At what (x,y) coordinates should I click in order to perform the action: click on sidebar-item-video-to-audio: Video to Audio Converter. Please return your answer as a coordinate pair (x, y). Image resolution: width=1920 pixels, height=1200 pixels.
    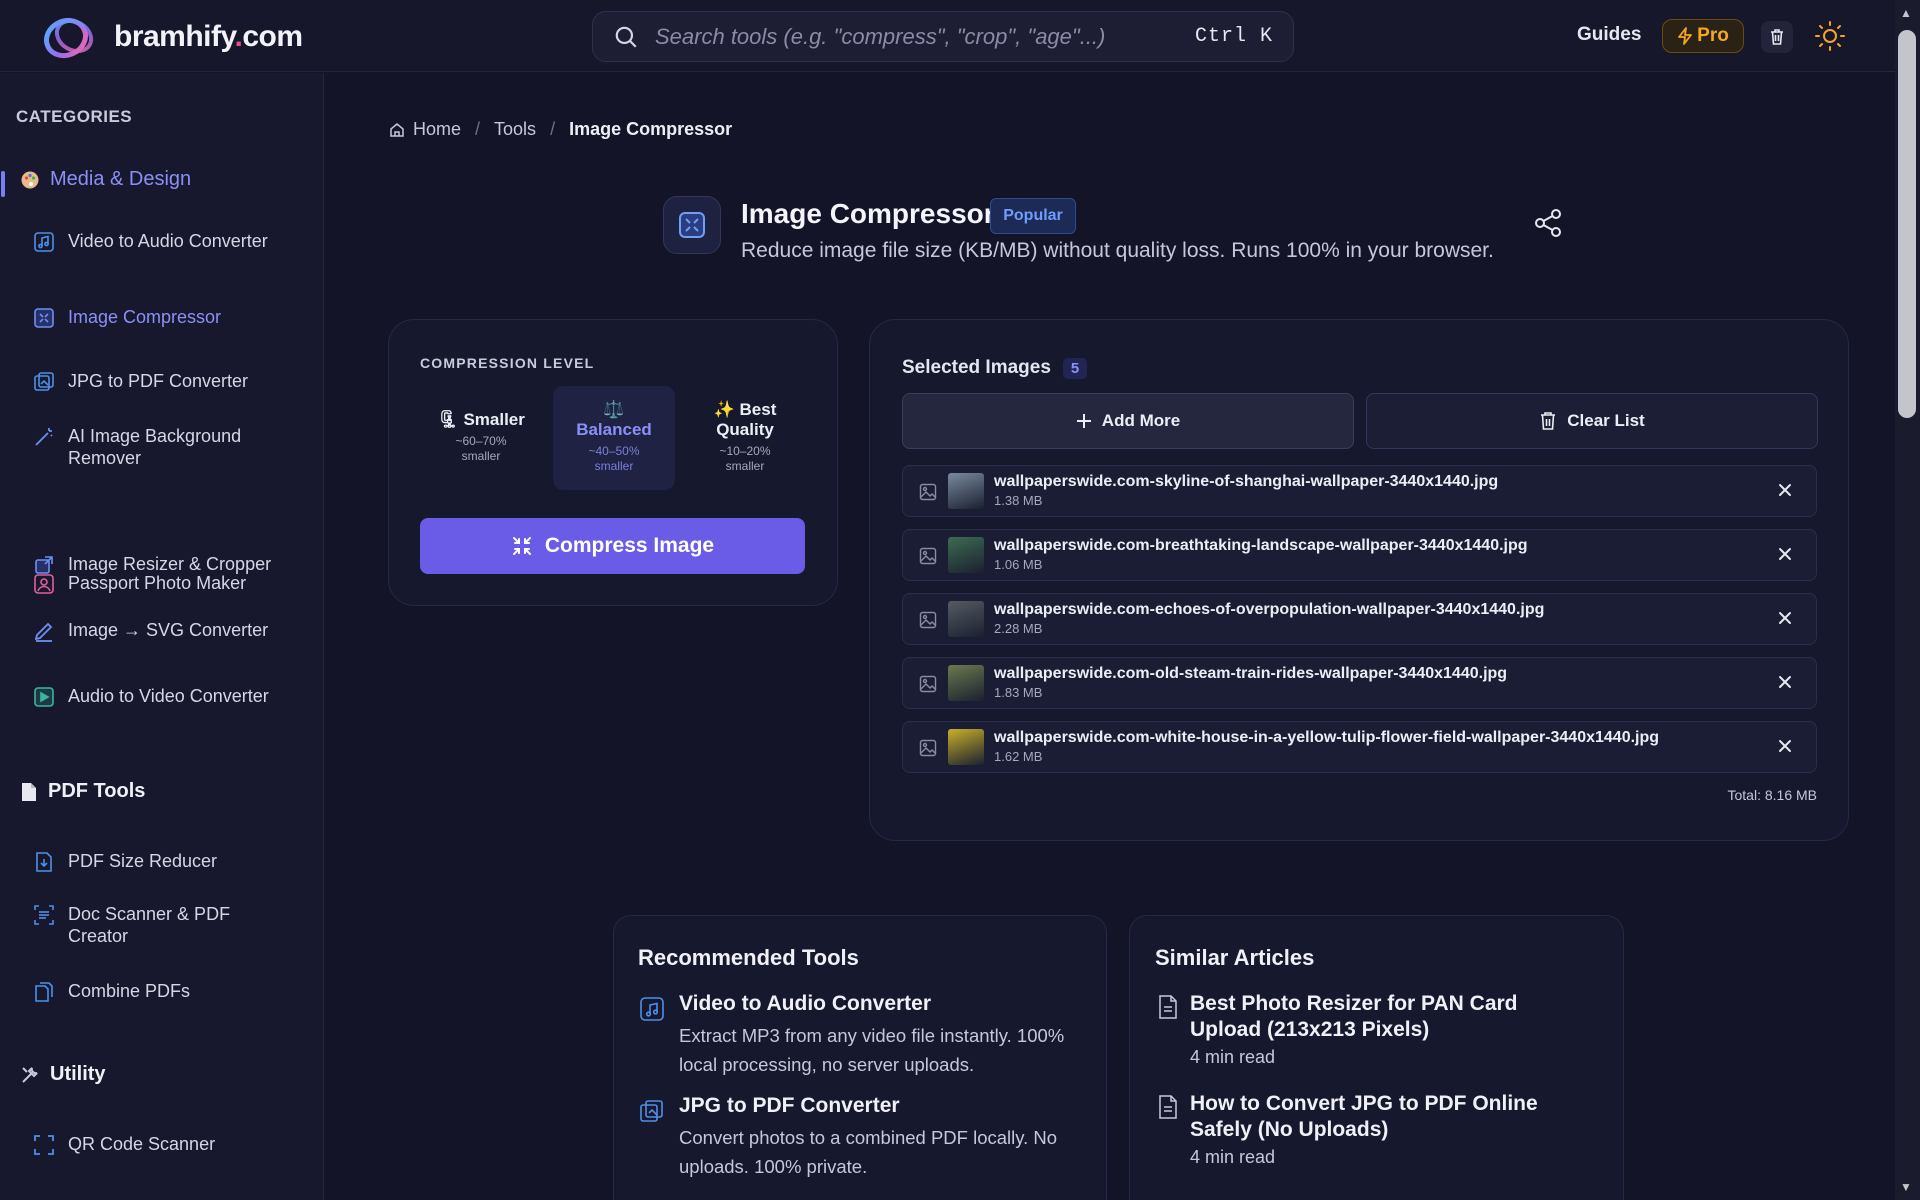
    Looking at the image, I should click on (158, 241).